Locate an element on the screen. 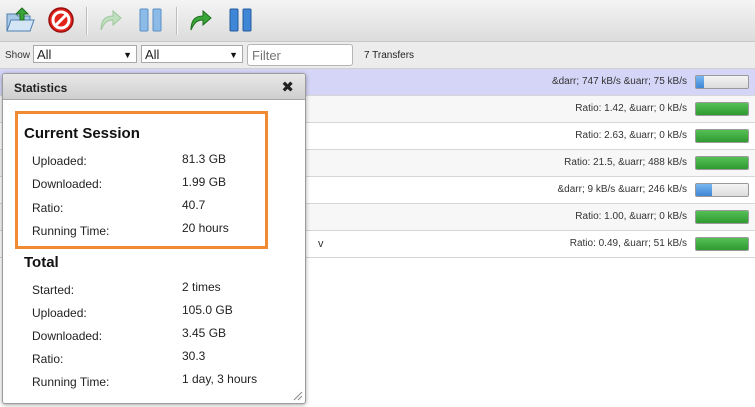 Image resolution: width=755 pixels, height=407 pixels. close-icon: ✖ is located at coordinates (287, 87).